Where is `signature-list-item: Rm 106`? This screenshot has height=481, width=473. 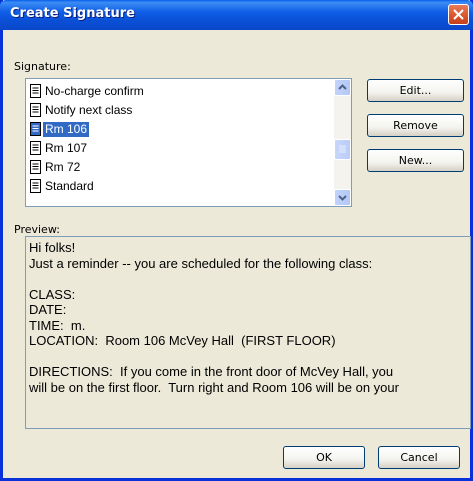 signature-list-item: Rm 106 is located at coordinates (180, 129).